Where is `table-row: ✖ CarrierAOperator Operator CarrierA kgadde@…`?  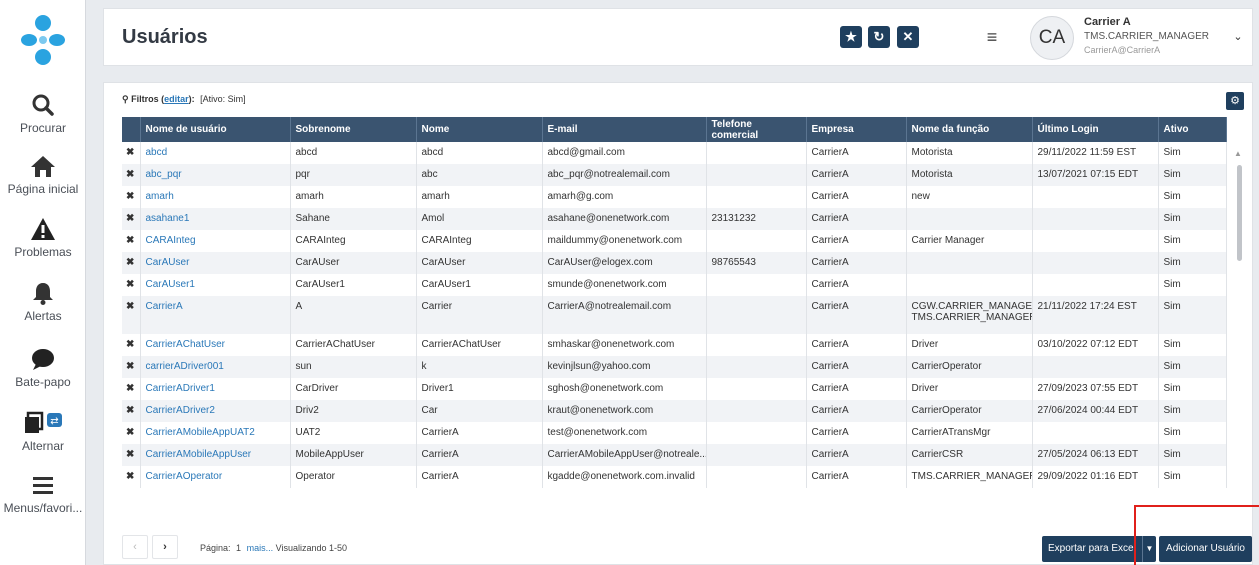 table-row: ✖ CarrierAOperator Operator CarrierA kgadde@… is located at coordinates (674, 477).